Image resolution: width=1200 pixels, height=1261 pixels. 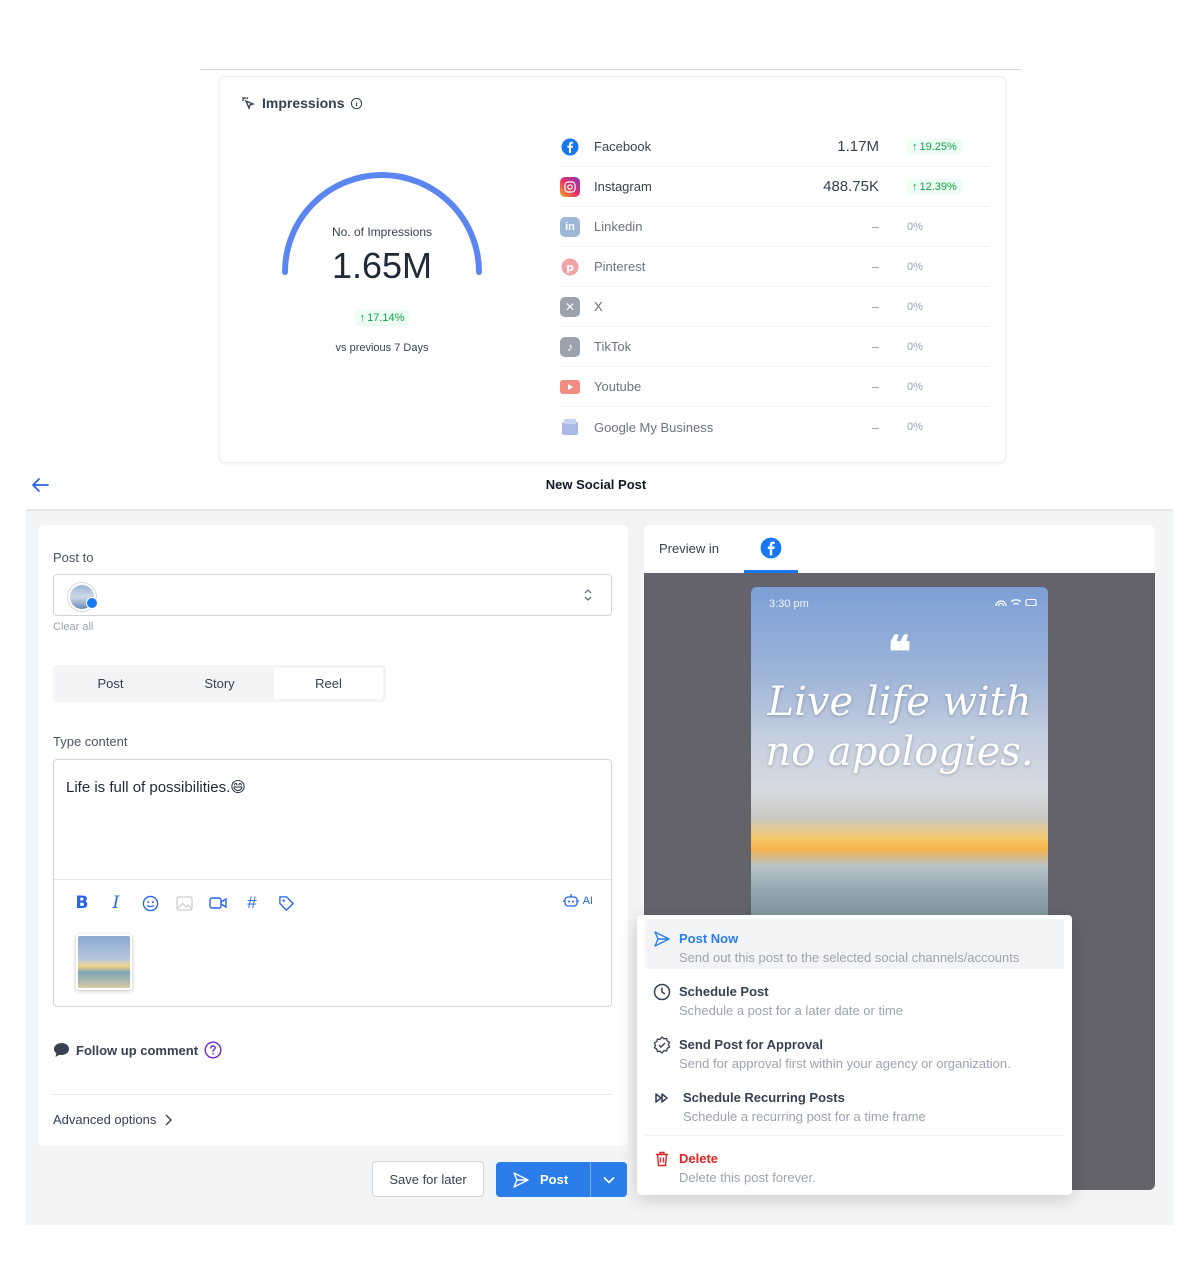 I want to click on platform-row-youtube: Youtube – 0%, so click(x=775, y=387).